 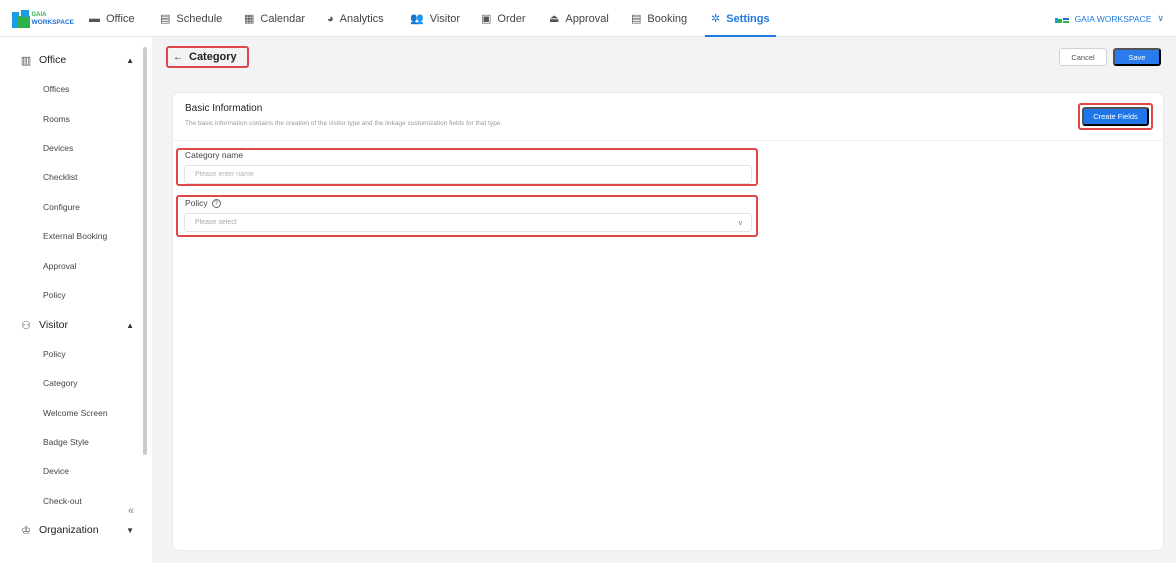 What do you see at coordinates (60, 177) in the screenshot?
I see `sidebar-item-checklist: Checklist` at bounding box center [60, 177].